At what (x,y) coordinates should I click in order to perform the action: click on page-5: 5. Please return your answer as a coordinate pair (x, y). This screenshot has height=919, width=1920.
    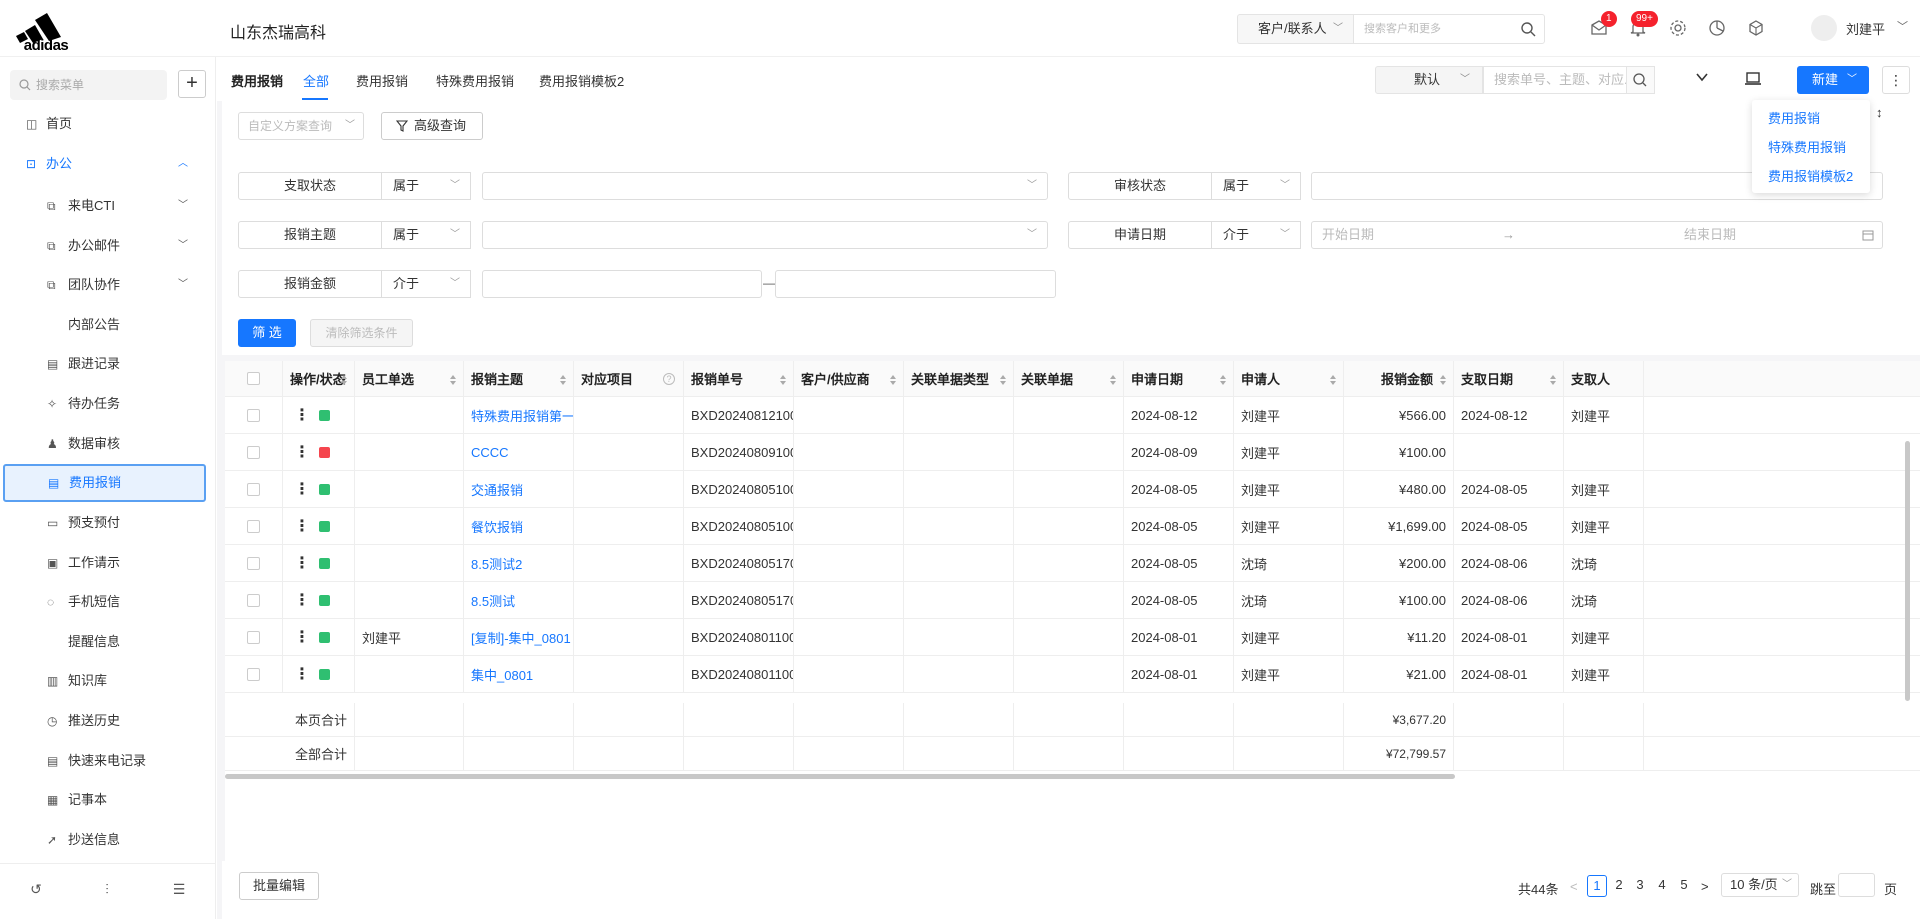
    Looking at the image, I should click on (1684, 886).